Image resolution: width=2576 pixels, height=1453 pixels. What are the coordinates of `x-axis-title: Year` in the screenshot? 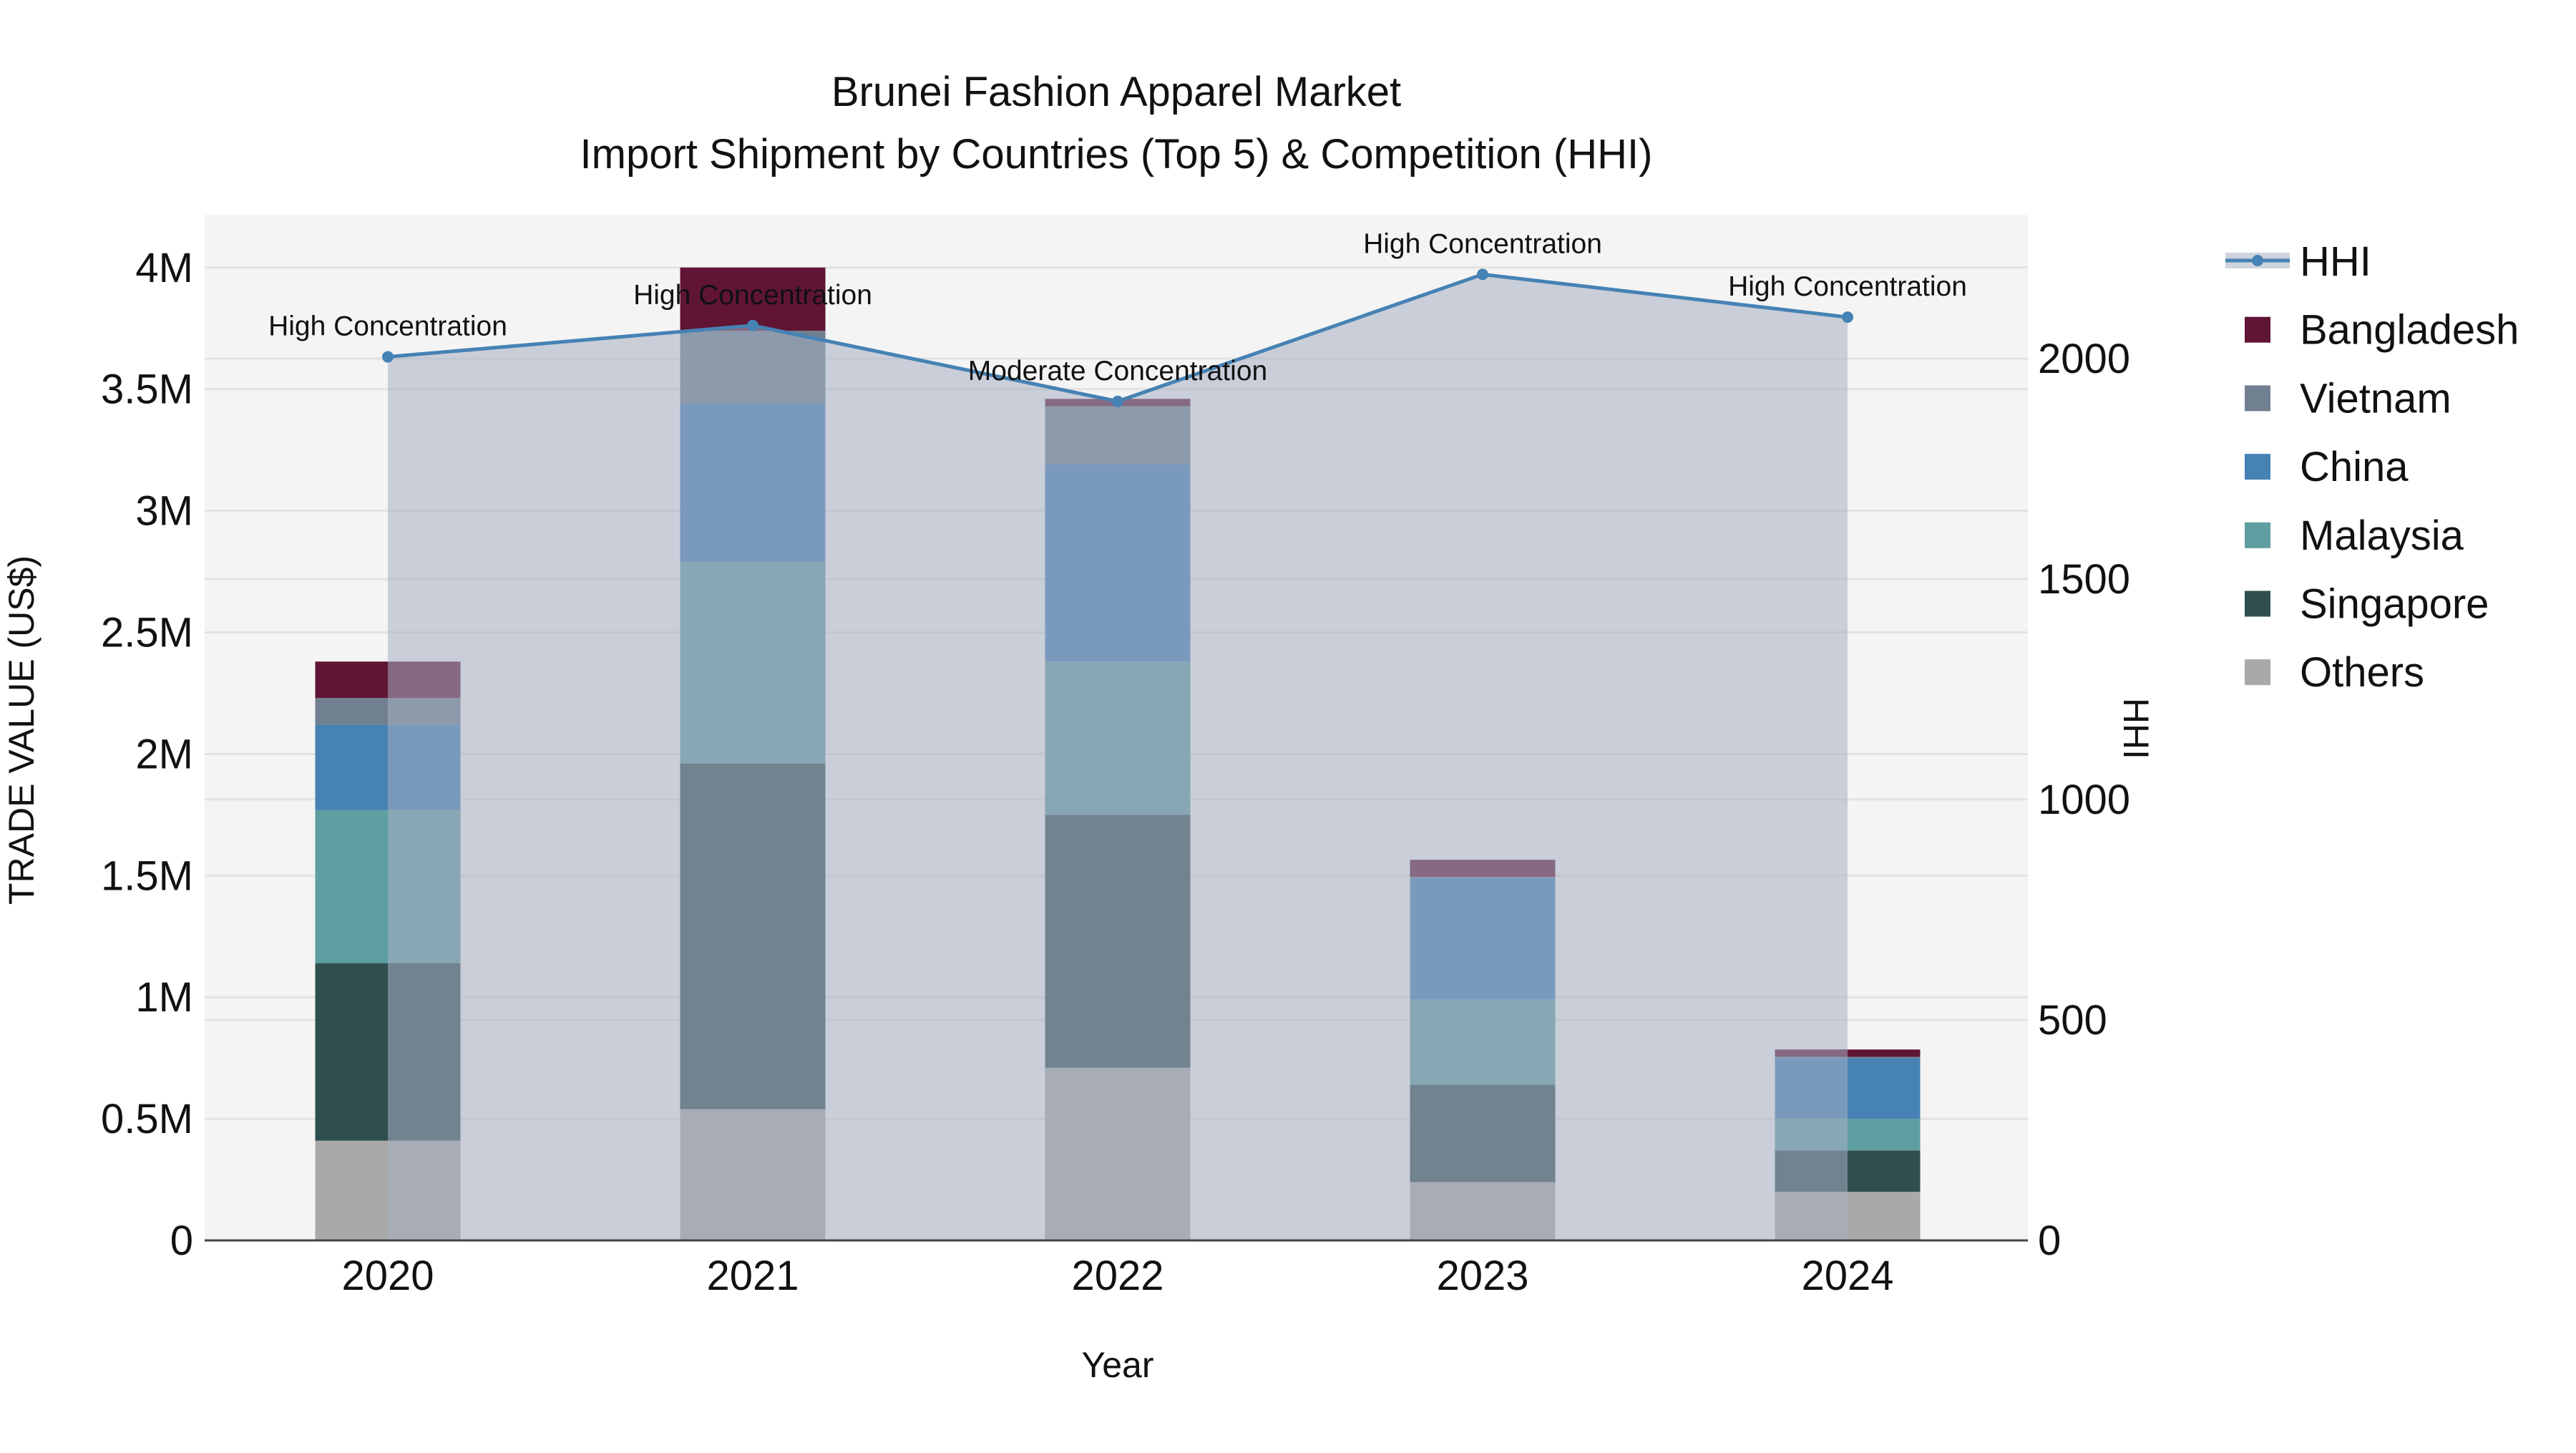 It's located at (1117, 1365).